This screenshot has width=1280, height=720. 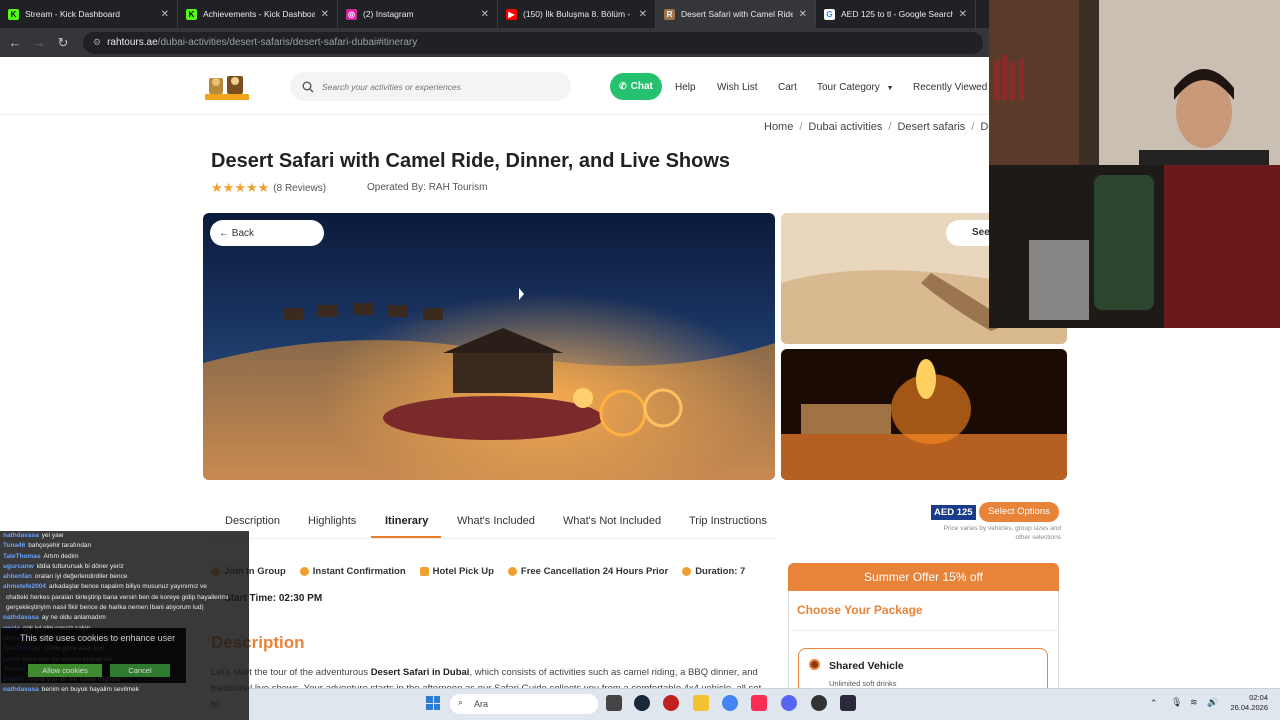 What do you see at coordinates (1249, 707) in the screenshot?
I see `clock-date: 26.04.2026` at bounding box center [1249, 707].